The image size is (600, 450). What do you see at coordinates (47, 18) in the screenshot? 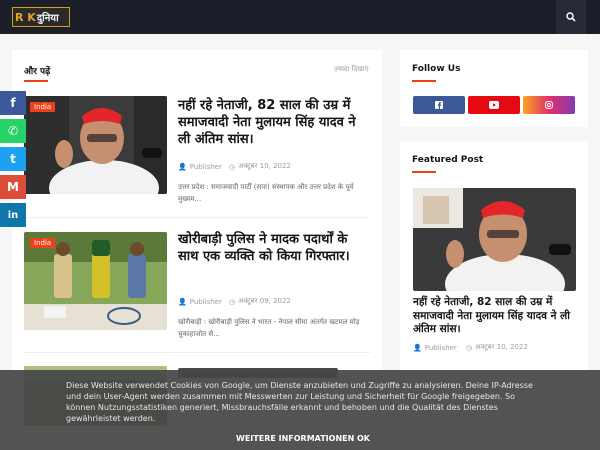
I see `logo-text-part2: दुनिया` at bounding box center [47, 18].